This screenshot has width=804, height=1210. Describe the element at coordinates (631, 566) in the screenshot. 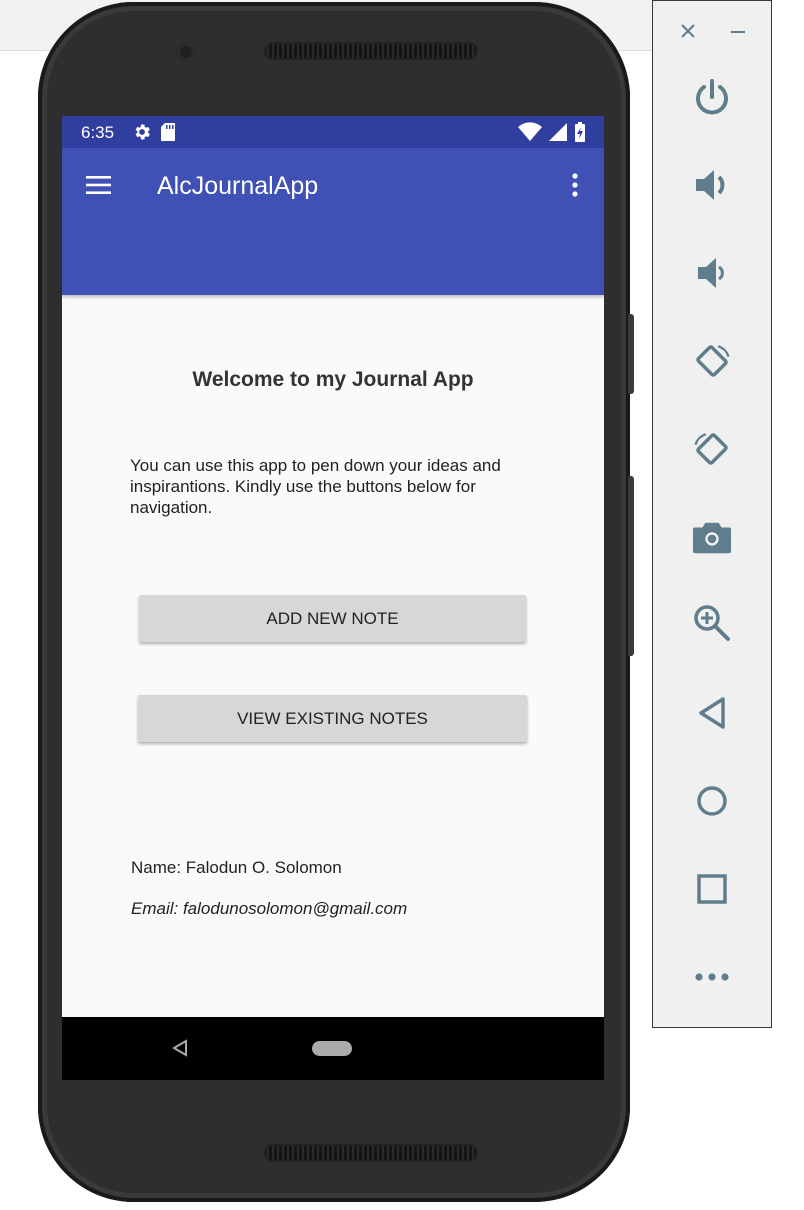

I see `volume-side-button` at that location.